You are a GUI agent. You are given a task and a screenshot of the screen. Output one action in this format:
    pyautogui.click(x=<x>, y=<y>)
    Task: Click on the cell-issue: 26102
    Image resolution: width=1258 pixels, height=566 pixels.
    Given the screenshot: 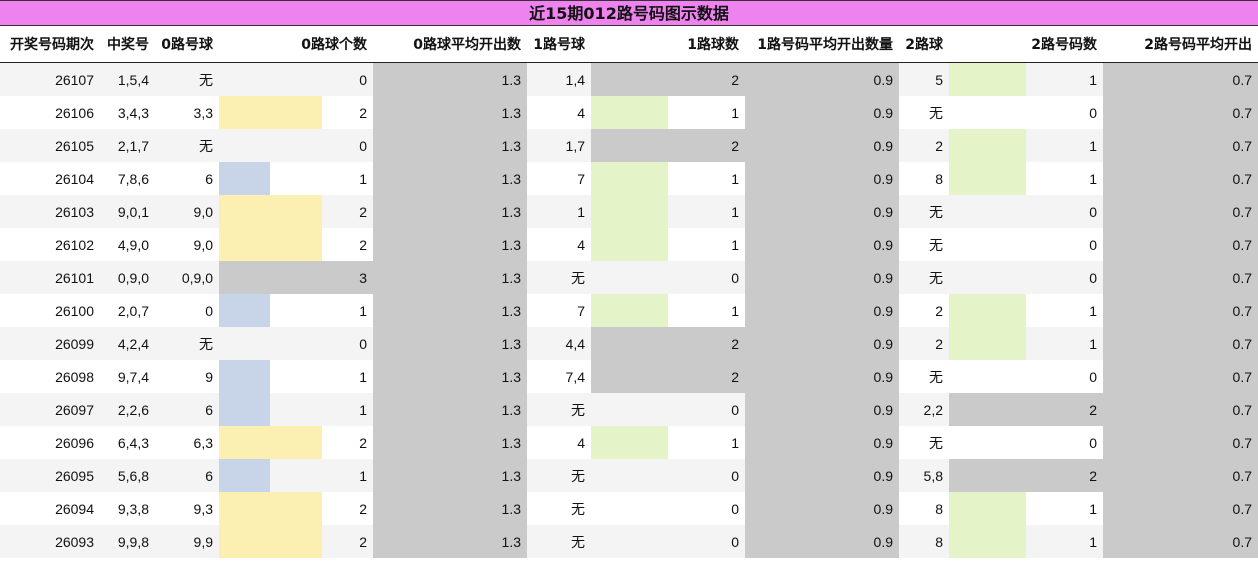 What is the action you would take?
    pyautogui.click(x=50, y=244)
    